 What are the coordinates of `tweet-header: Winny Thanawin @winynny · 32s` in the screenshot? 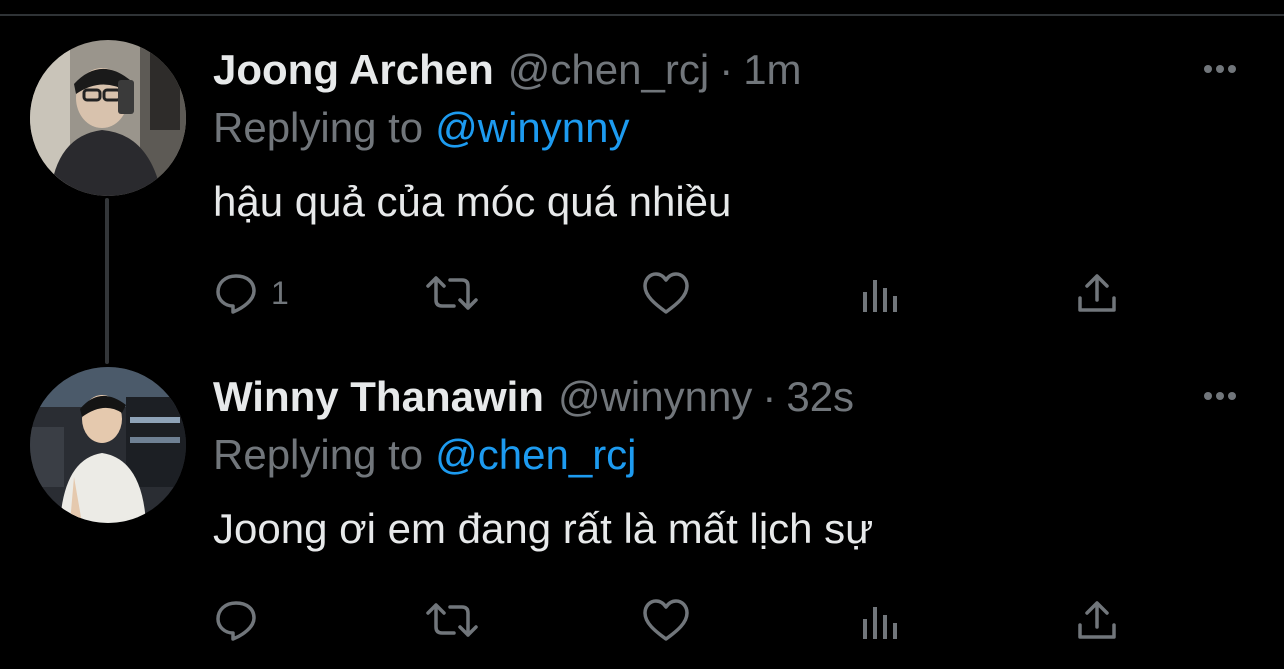 It's located at (533, 397).